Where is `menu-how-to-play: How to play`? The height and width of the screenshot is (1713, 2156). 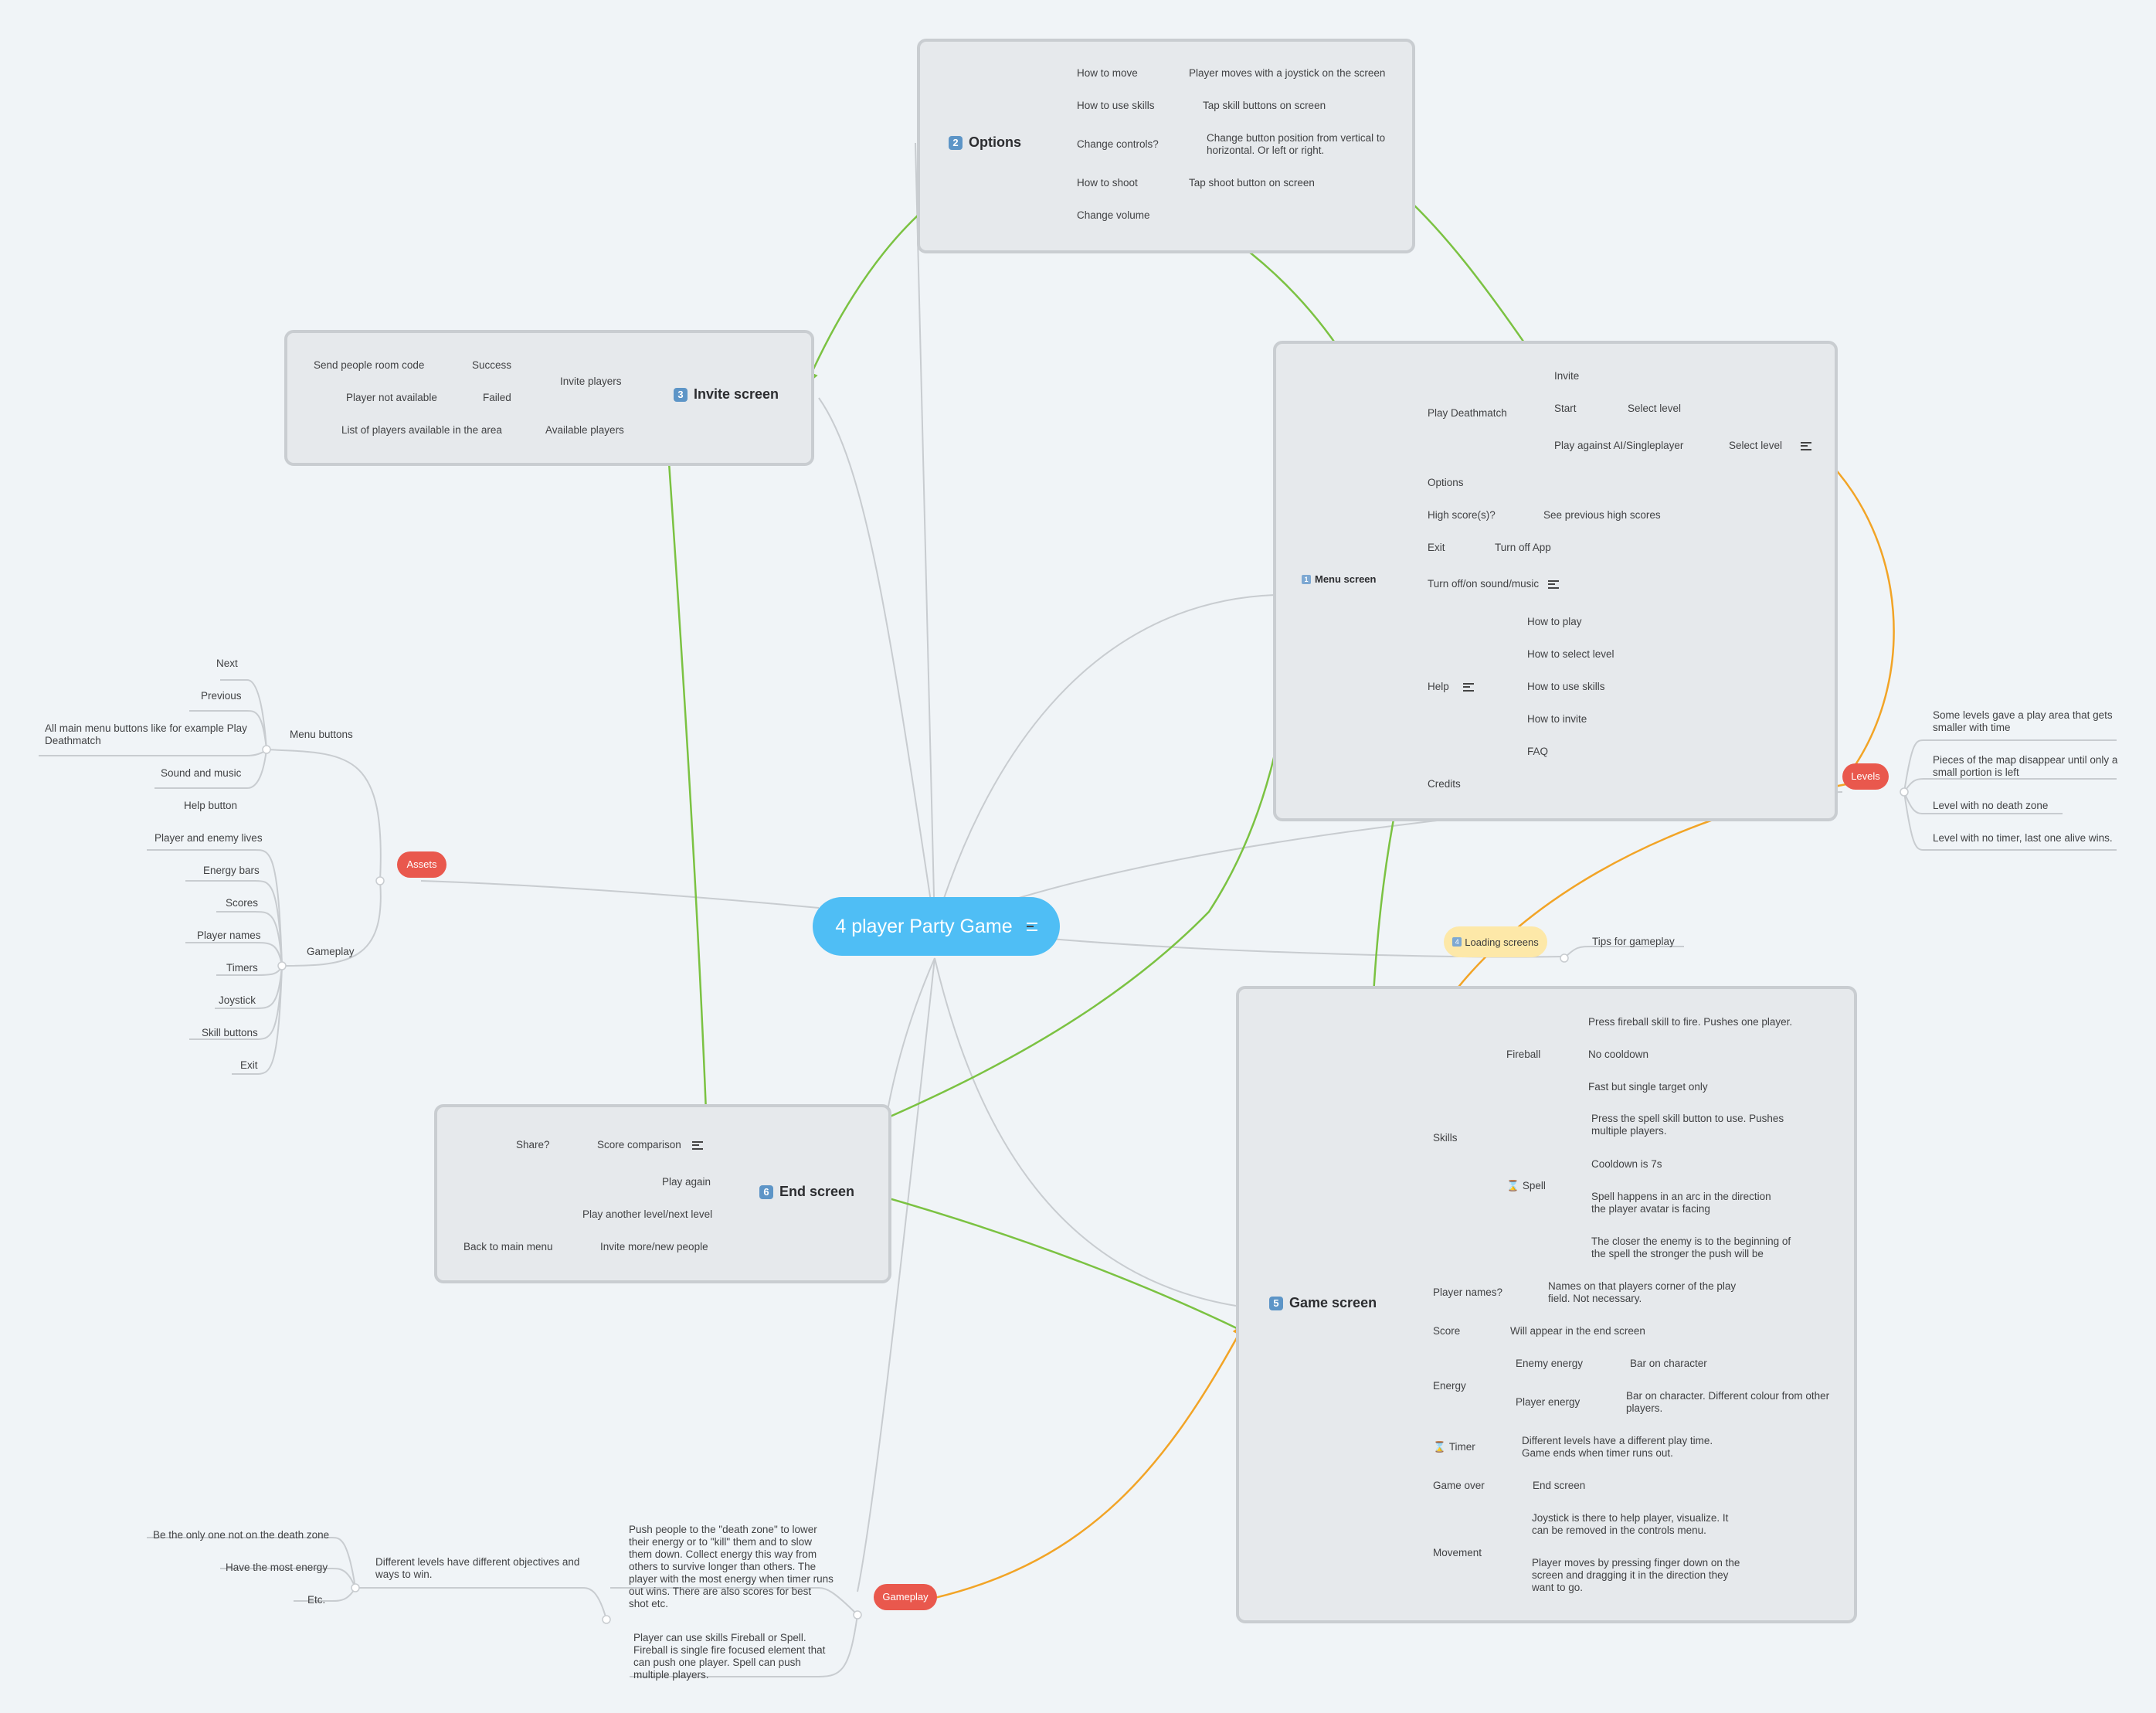 menu-how-to-play: How to play is located at coordinates (1555, 622).